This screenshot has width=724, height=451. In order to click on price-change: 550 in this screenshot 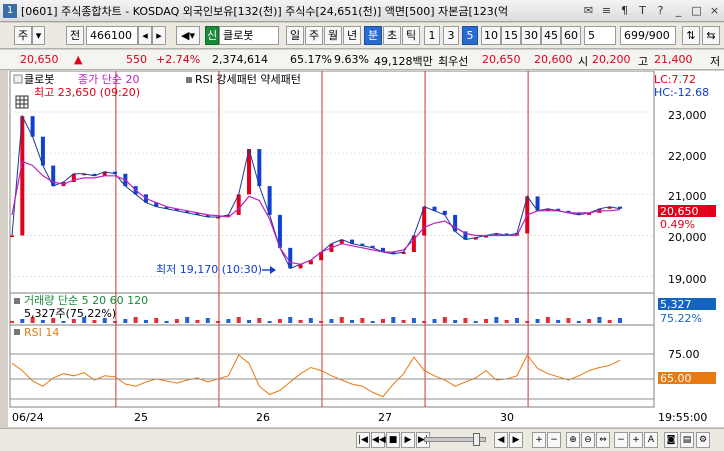, I will do `click(136, 59)`.